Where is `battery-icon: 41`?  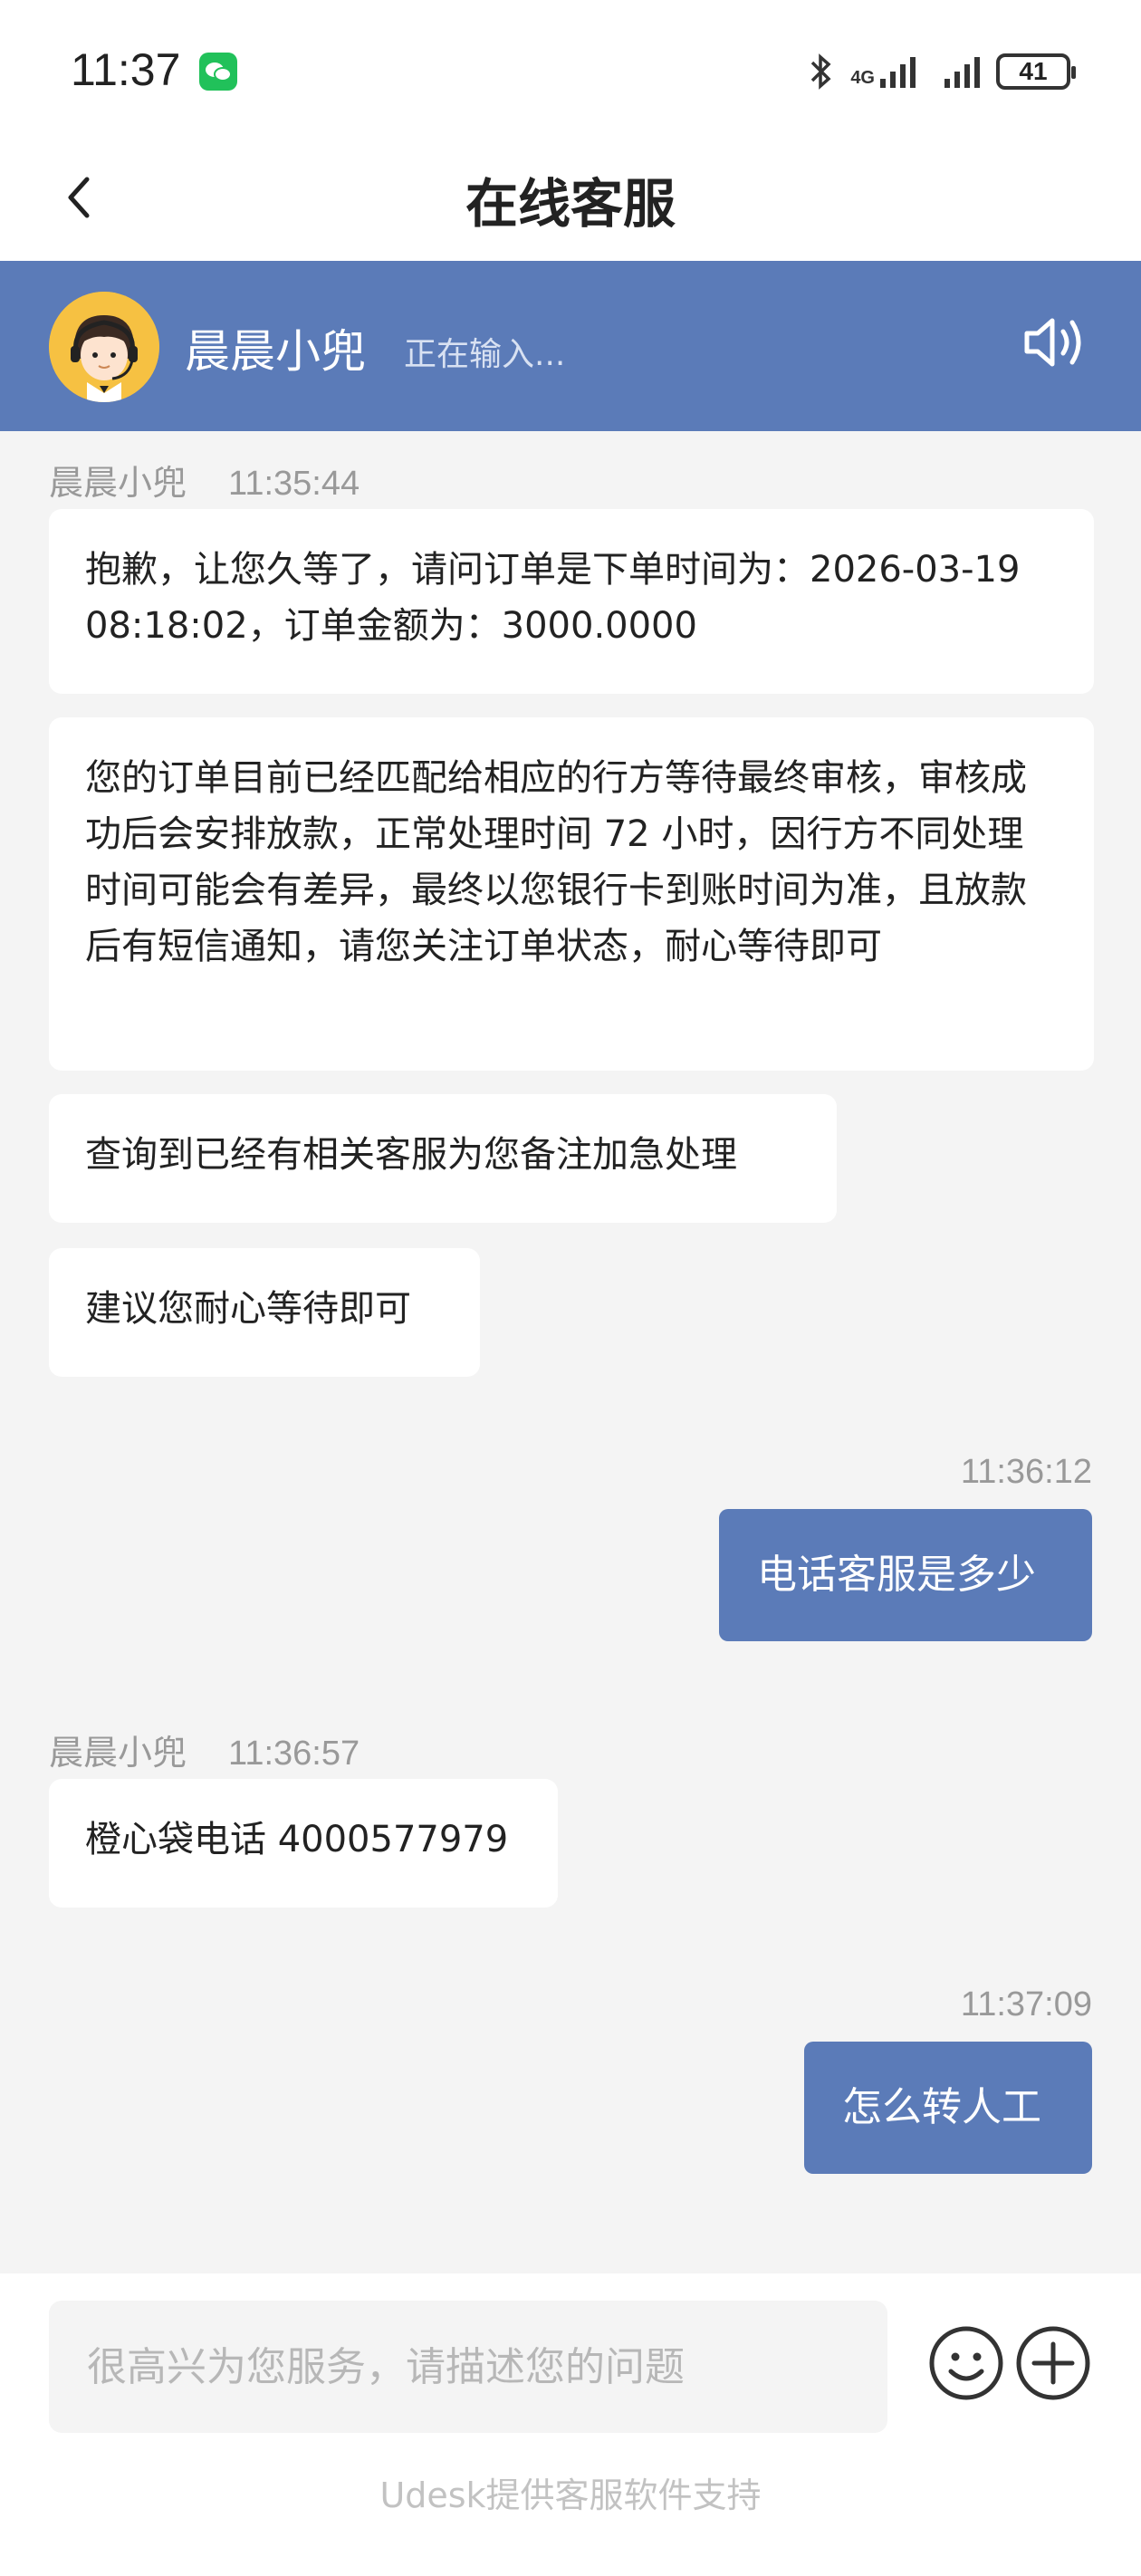 battery-icon: 41 is located at coordinates (1036, 71).